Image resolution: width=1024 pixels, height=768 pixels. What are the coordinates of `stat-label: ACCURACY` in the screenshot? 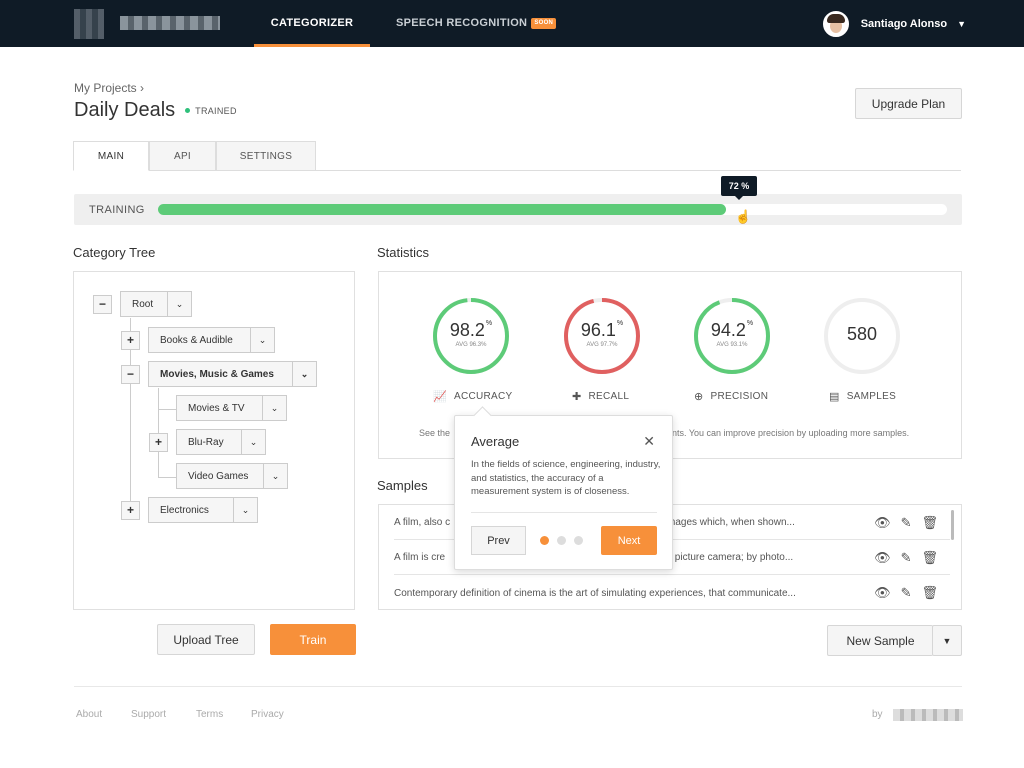 It's located at (483, 396).